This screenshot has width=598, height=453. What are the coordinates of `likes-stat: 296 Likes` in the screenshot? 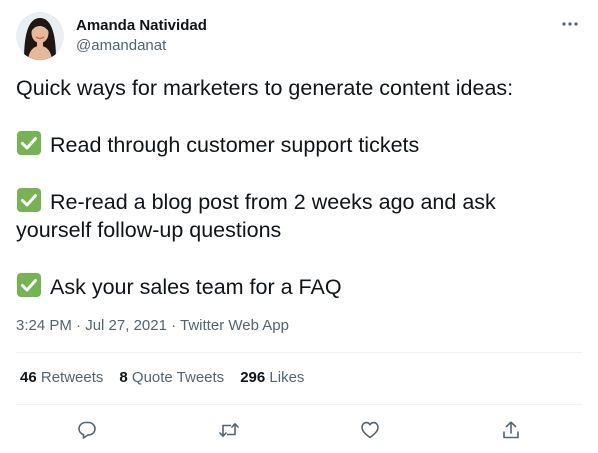 It's located at (272, 378).